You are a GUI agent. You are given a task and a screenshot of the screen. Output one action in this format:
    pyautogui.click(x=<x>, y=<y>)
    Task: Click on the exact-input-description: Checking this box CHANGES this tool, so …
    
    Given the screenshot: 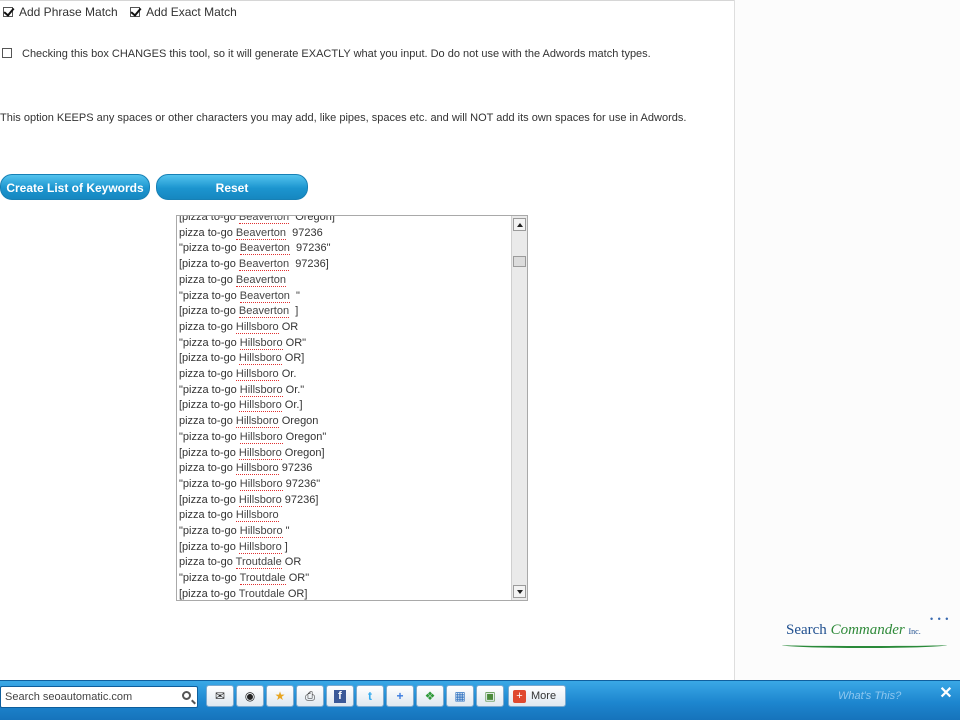 What is the action you would take?
    pyautogui.click(x=336, y=54)
    